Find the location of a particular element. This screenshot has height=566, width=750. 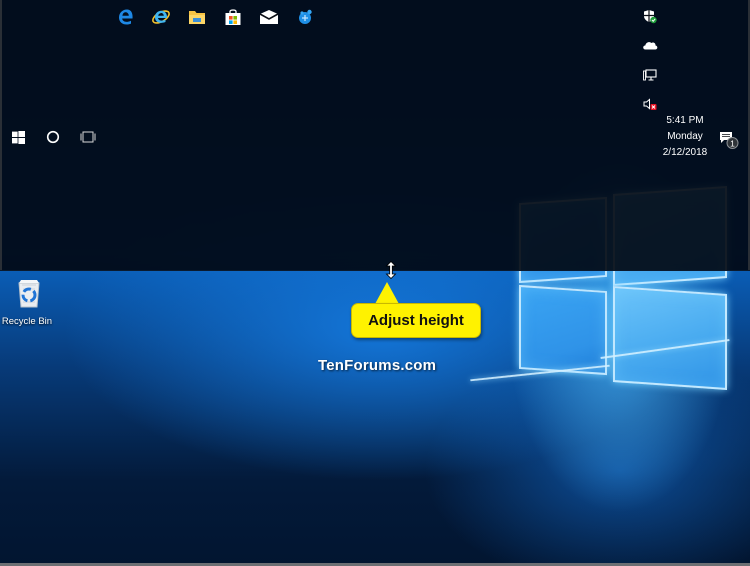

recycle-bin-icon is located at coordinates (29, 294).